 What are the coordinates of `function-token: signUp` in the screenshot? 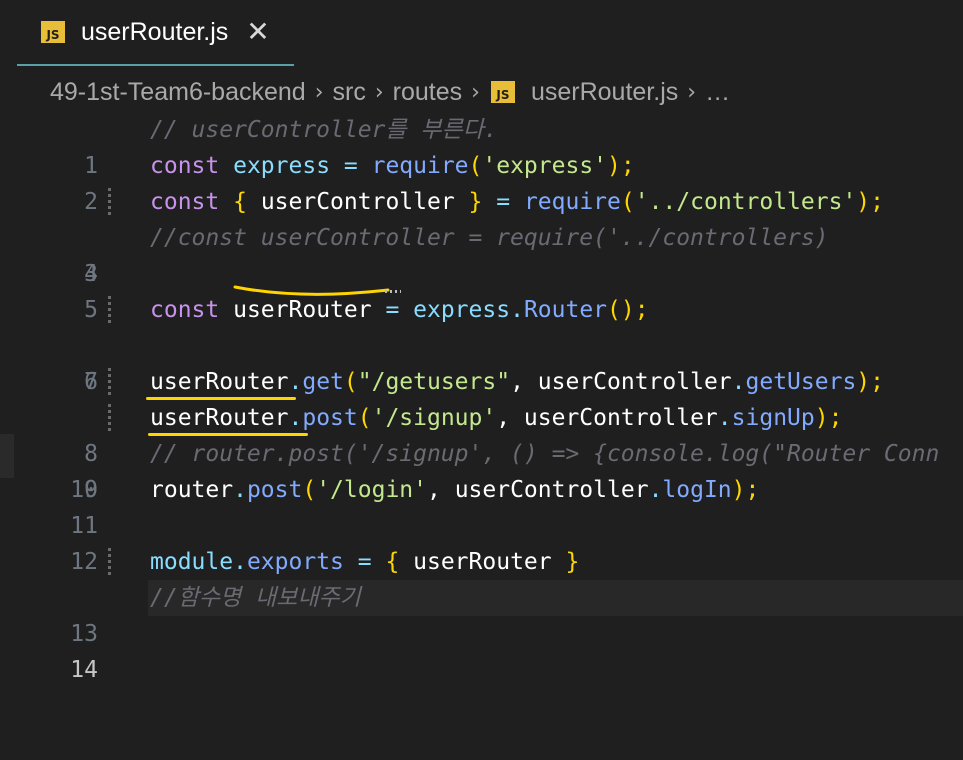 It's located at (773, 418).